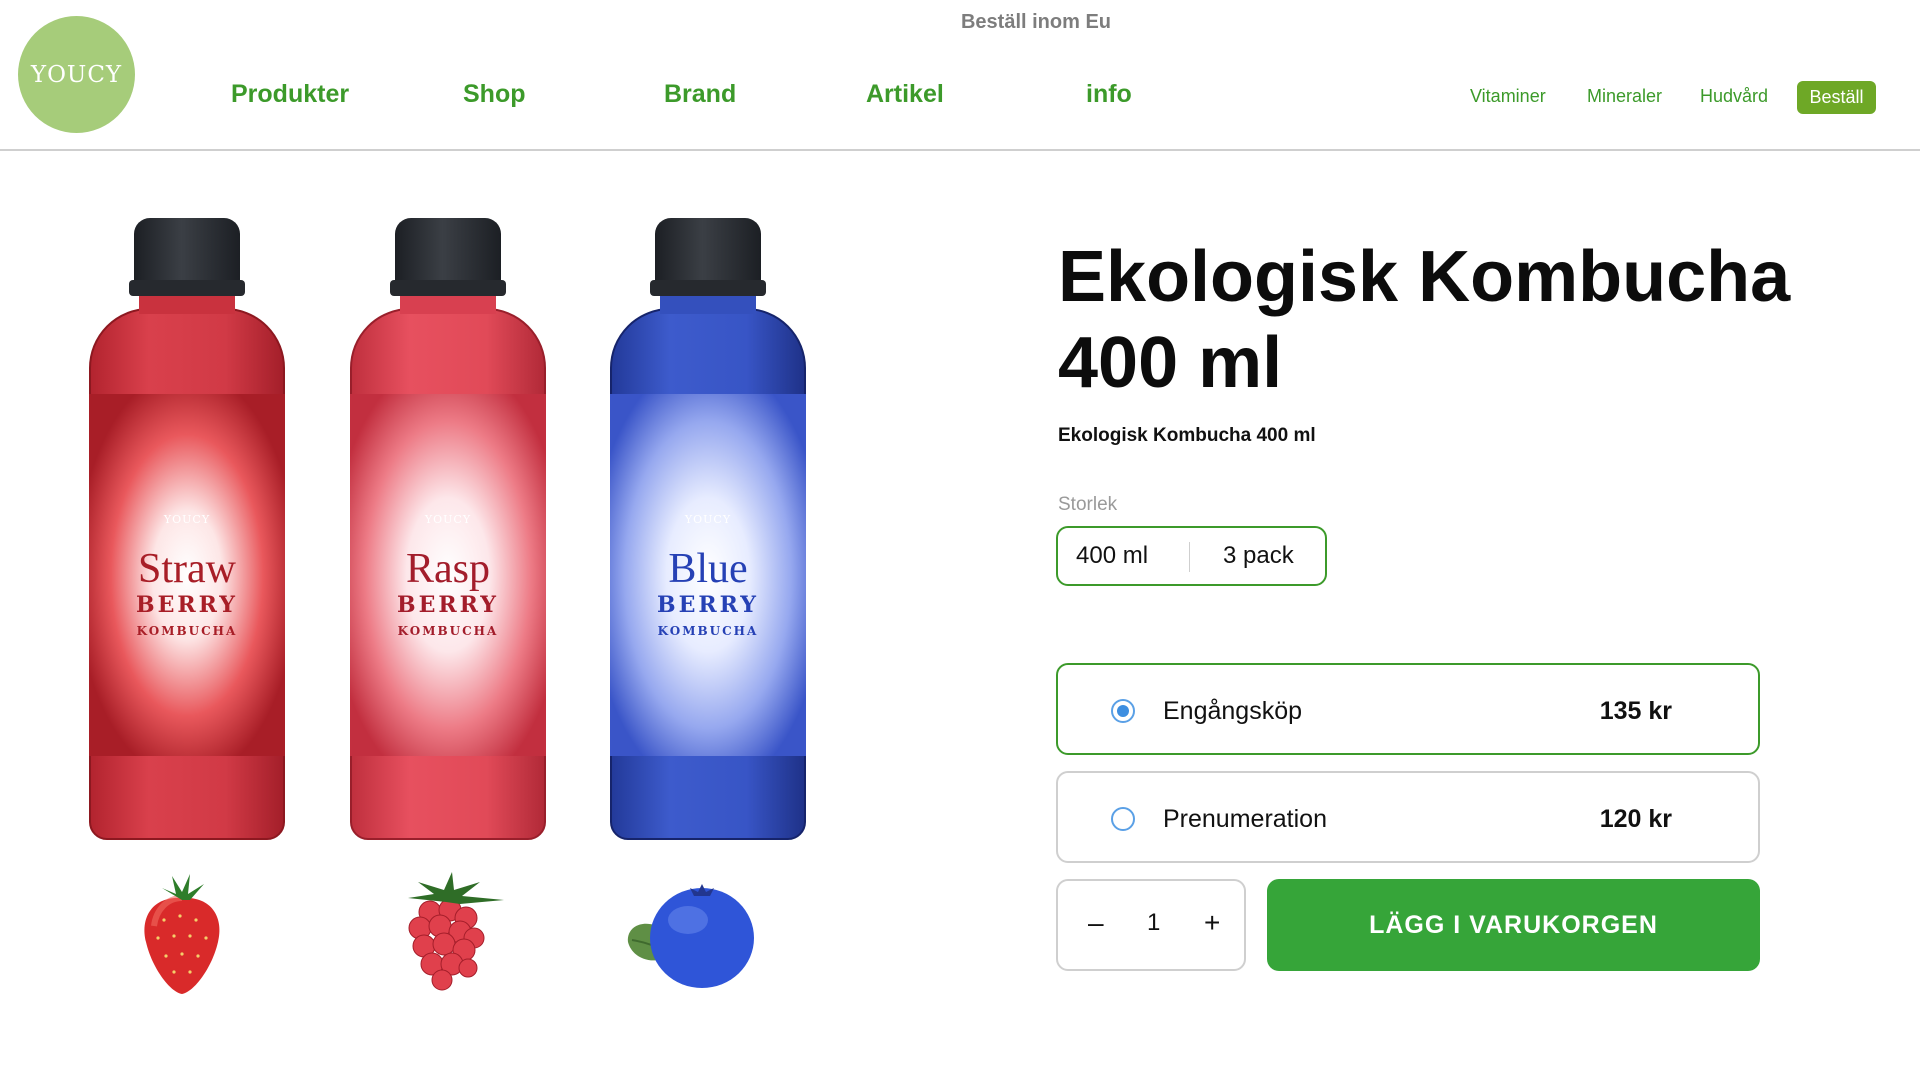 This screenshot has width=1920, height=1080. Describe the element at coordinates (1233, 711) in the screenshot. I see `option-label: Engångsköp` at that location.